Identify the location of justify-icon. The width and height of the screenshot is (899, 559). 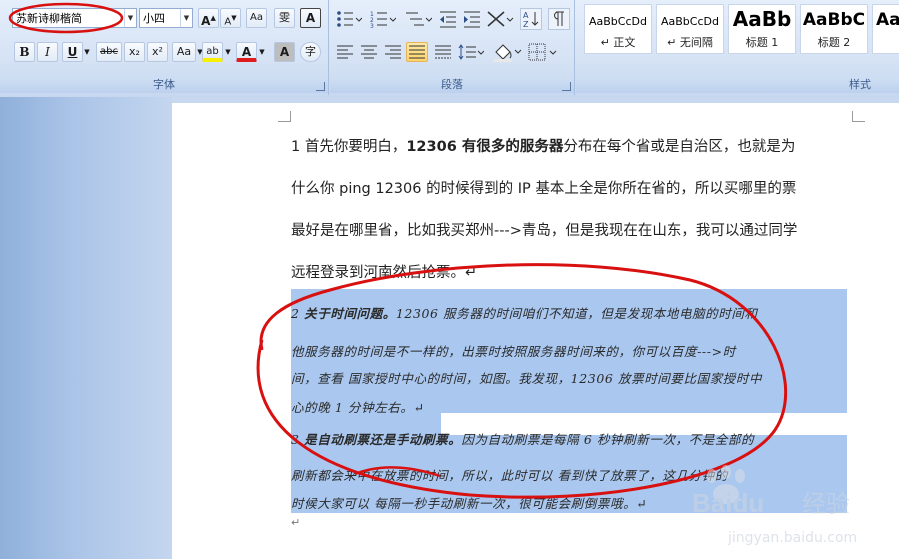
(417, 52).